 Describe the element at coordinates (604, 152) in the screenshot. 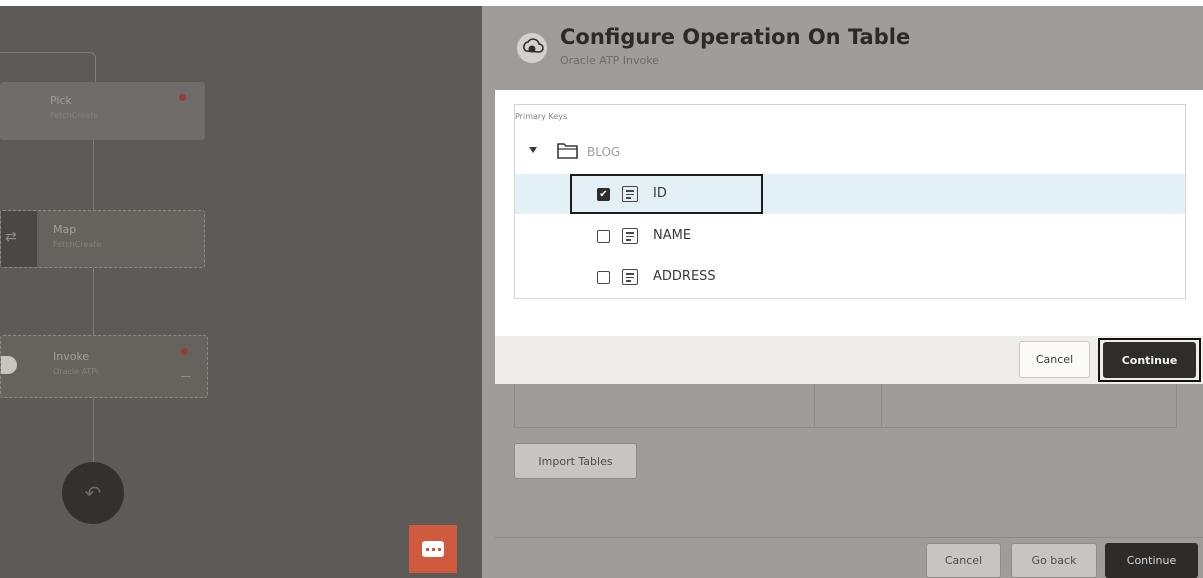

I see `table-name: BLOG` at that location.